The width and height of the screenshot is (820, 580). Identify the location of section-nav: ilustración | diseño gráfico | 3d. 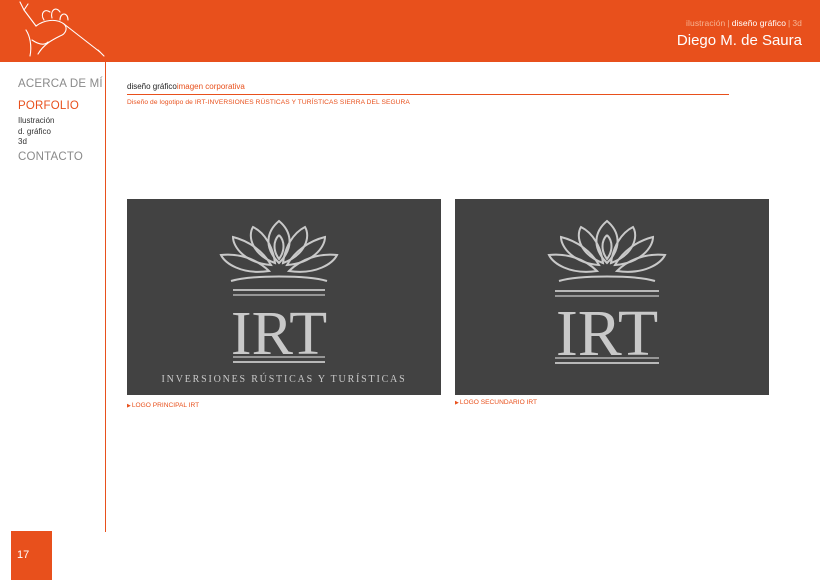
(744, 23).